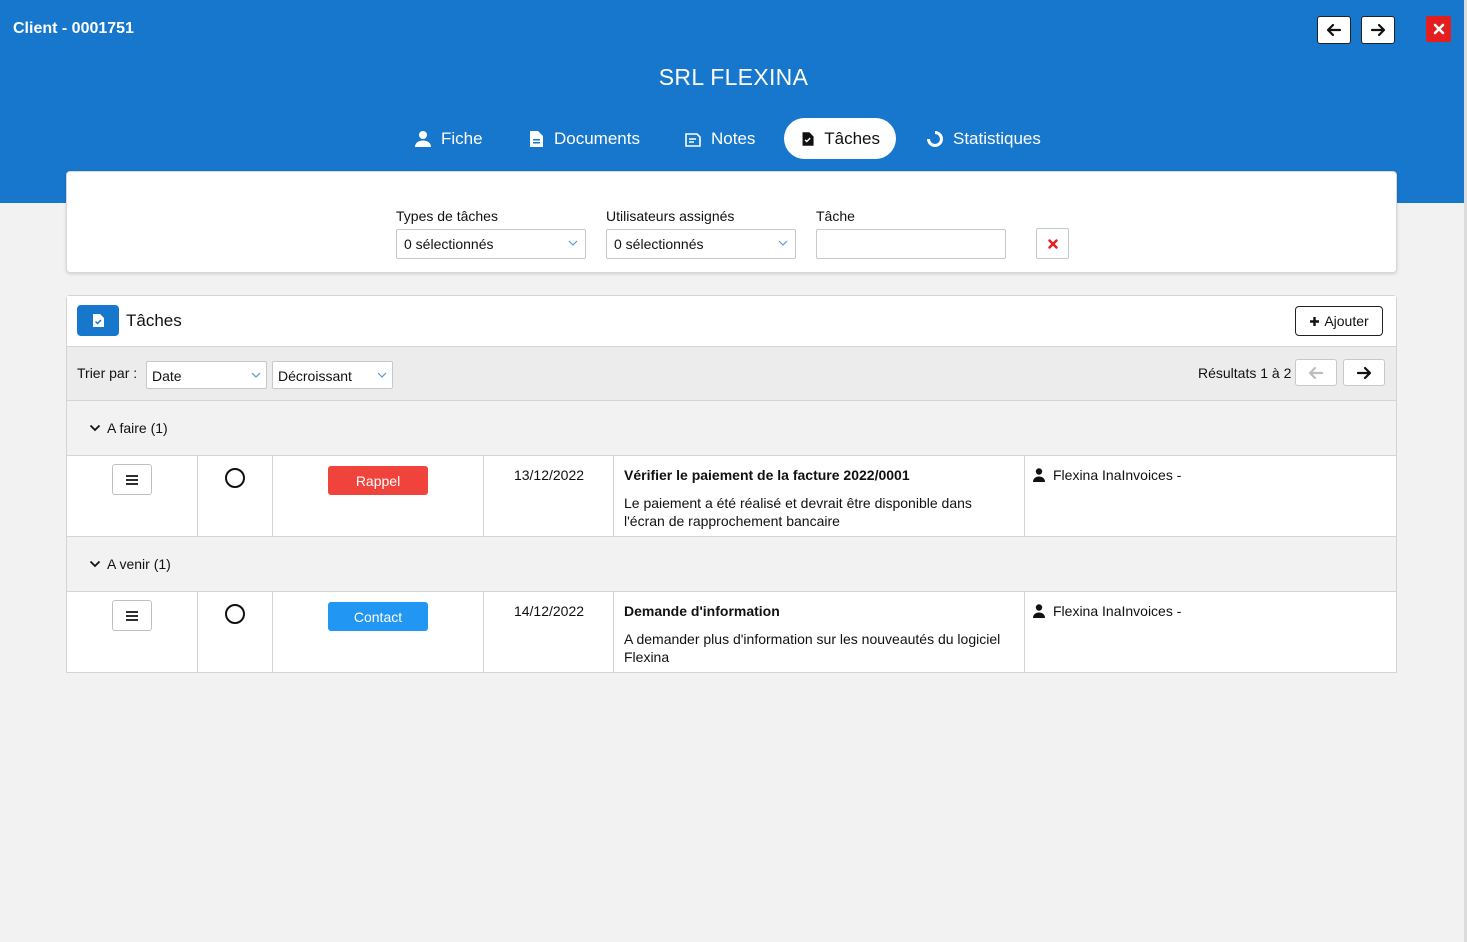  What do you see at coordinates (462, 138) in the screenshot?
I see `tab-label: Fiche` at bounding box center [462, 138].